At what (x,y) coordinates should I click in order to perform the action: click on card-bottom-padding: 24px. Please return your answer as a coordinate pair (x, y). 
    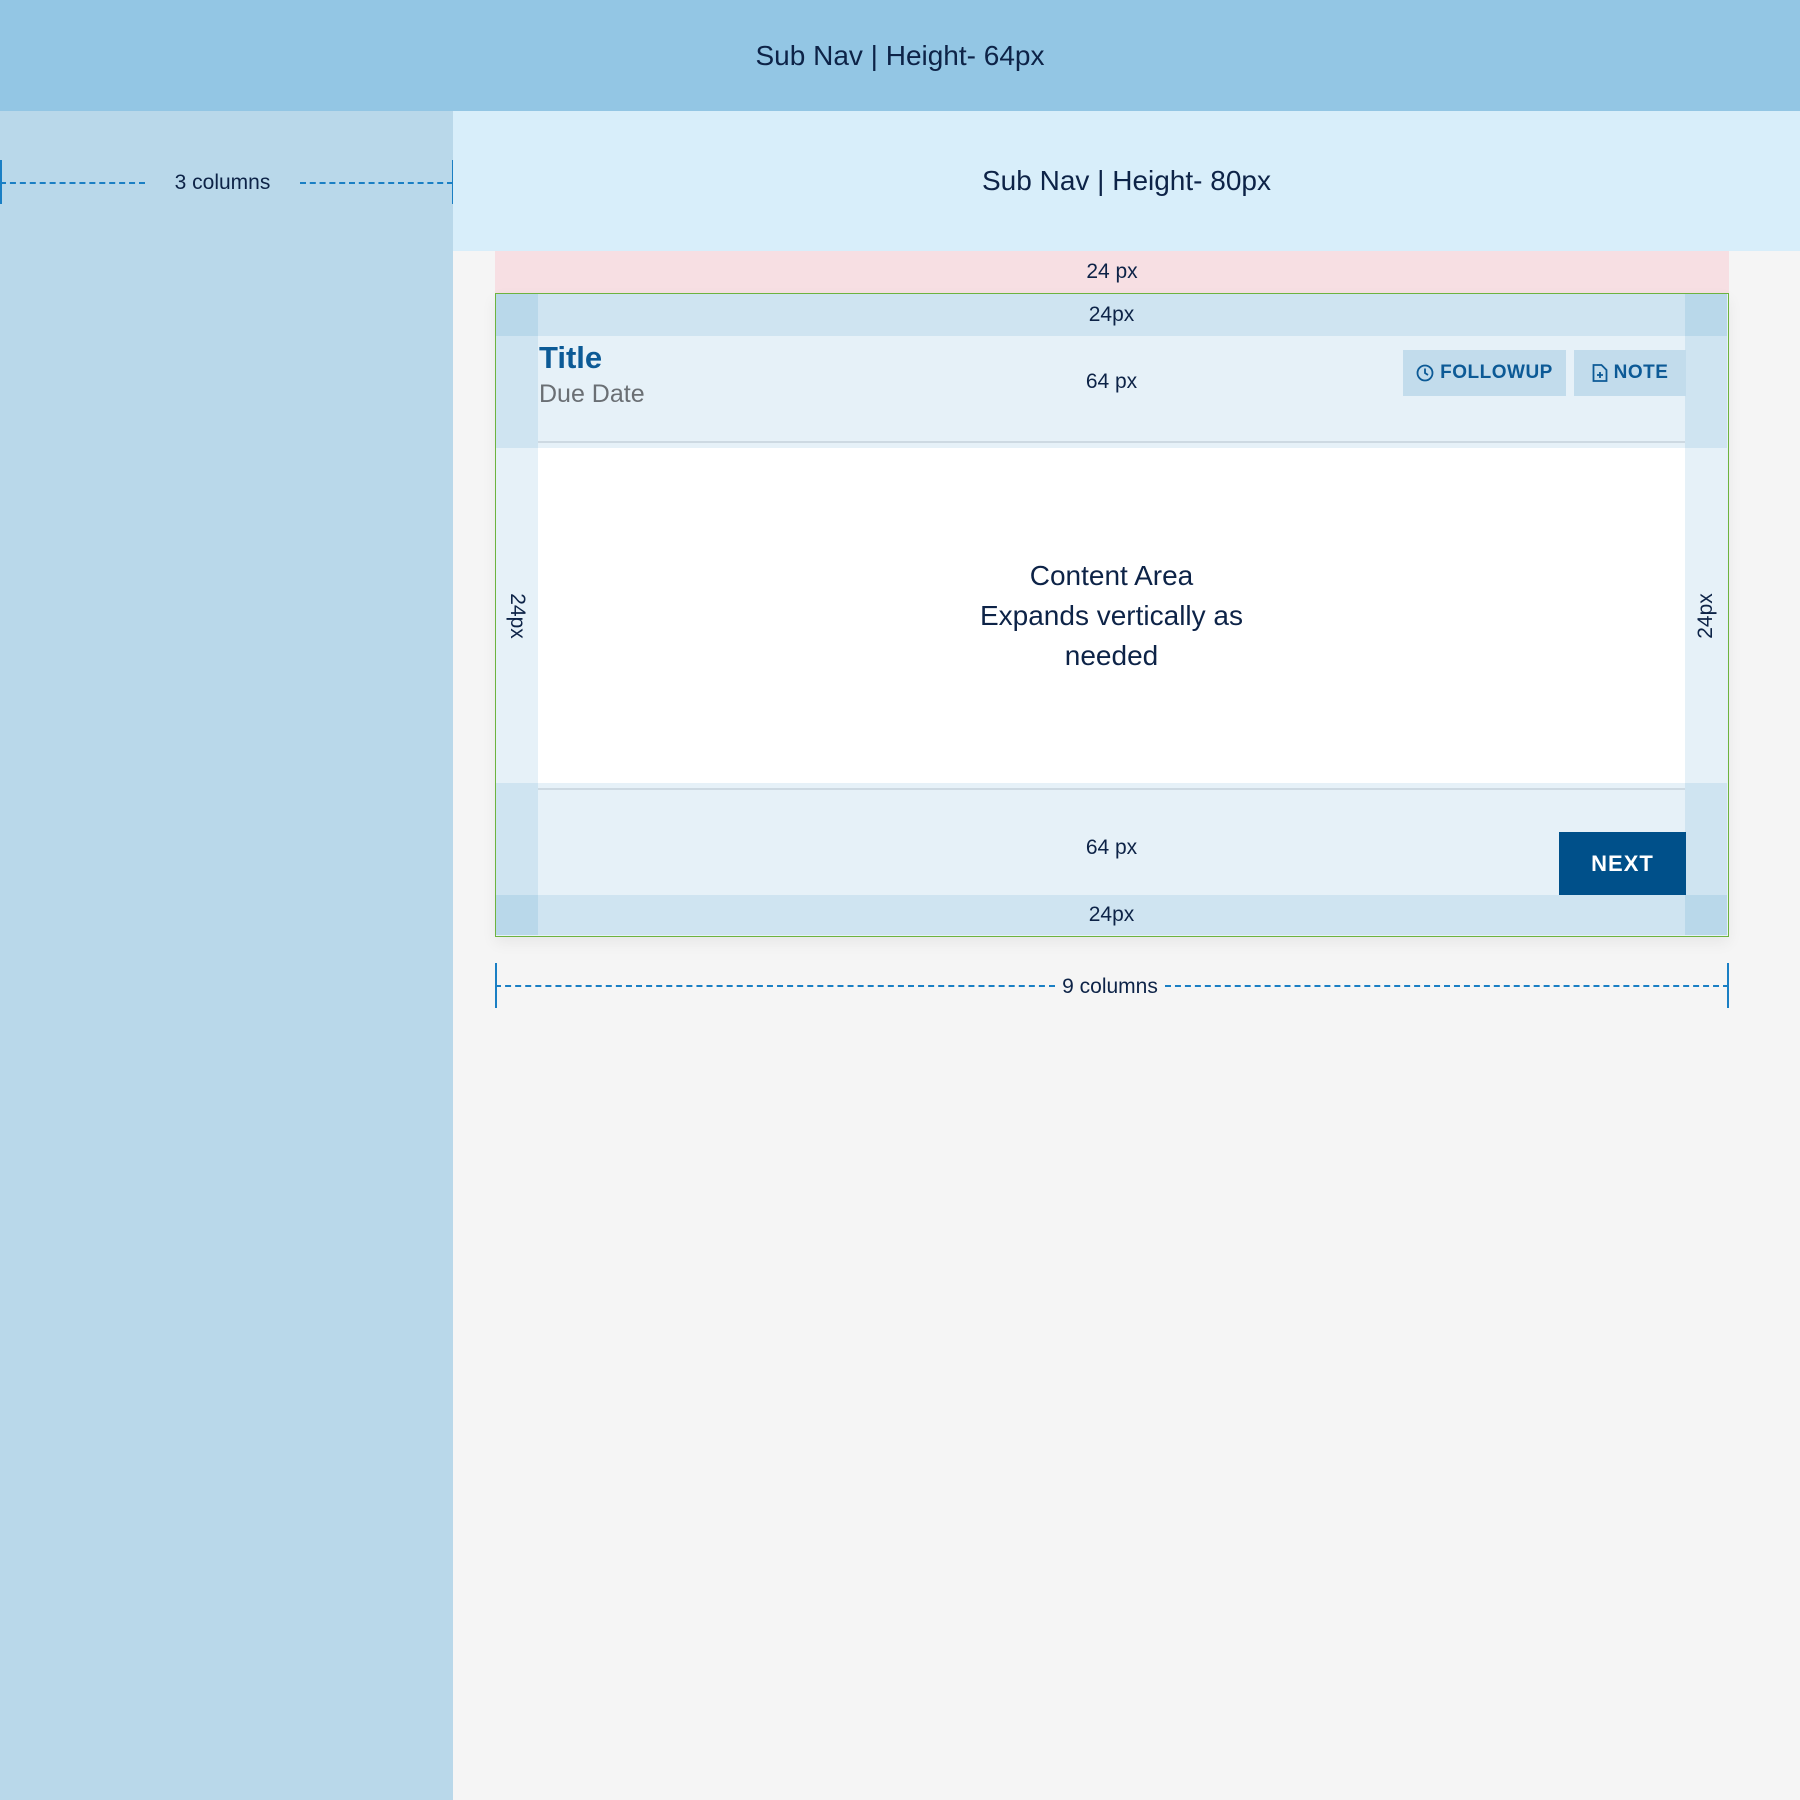
    Looking at the image, I should click on (1111, 915).